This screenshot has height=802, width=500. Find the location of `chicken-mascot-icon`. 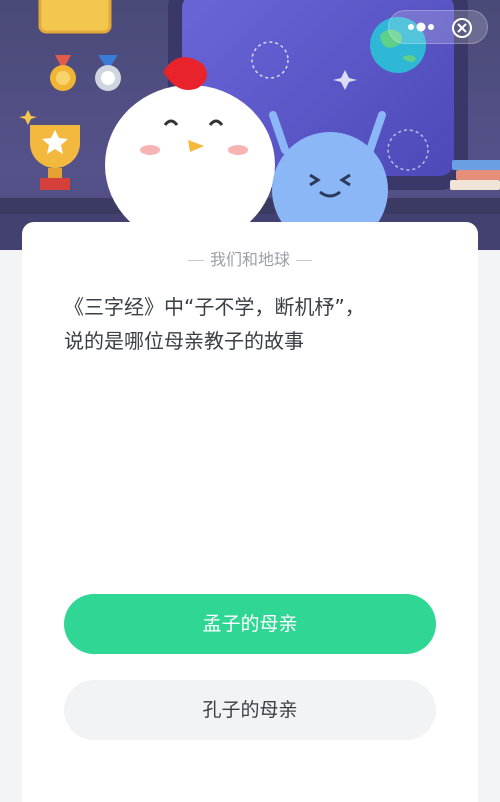

chicken-mascot-icon is located at coordinates (190, 151).